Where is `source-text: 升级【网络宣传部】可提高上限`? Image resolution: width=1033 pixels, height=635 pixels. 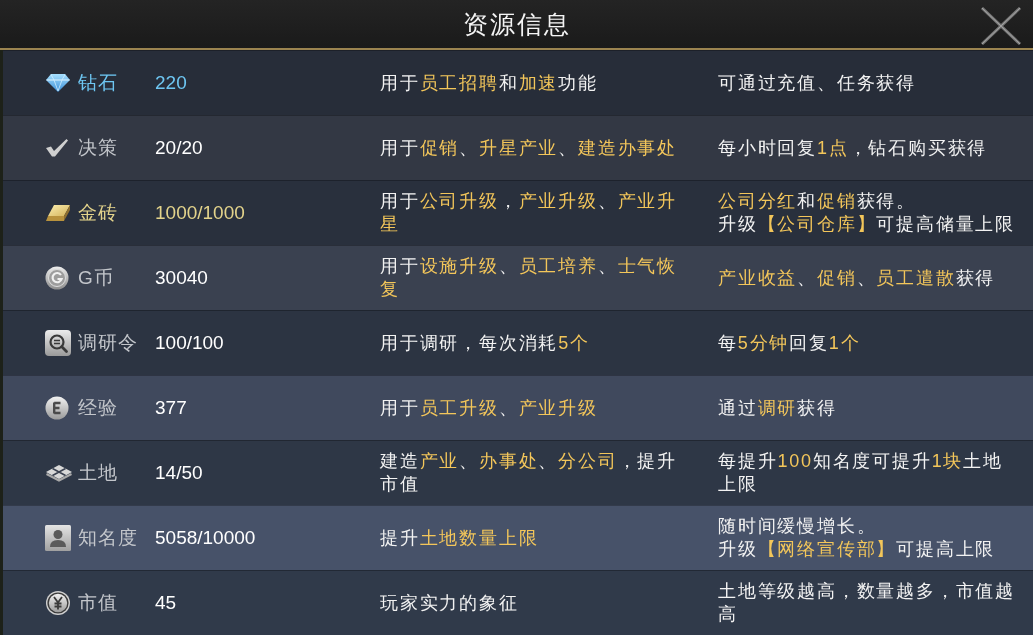 source-text: 升级【网络宣传部】可提高上限 is located at coordinates (857, 549).